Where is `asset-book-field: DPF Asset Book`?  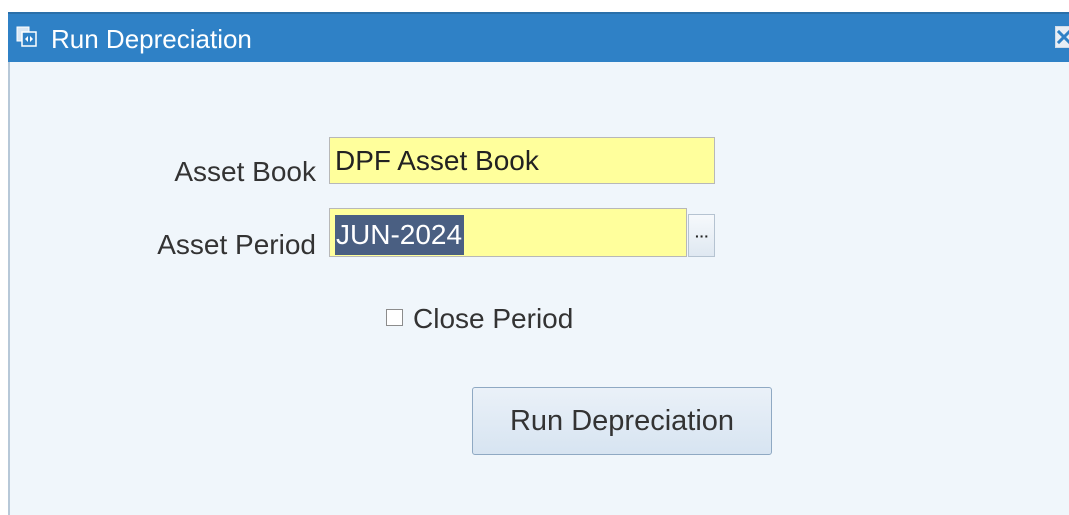
asset-book-field: DPF Asset Book is located at coordinates (522, 160).